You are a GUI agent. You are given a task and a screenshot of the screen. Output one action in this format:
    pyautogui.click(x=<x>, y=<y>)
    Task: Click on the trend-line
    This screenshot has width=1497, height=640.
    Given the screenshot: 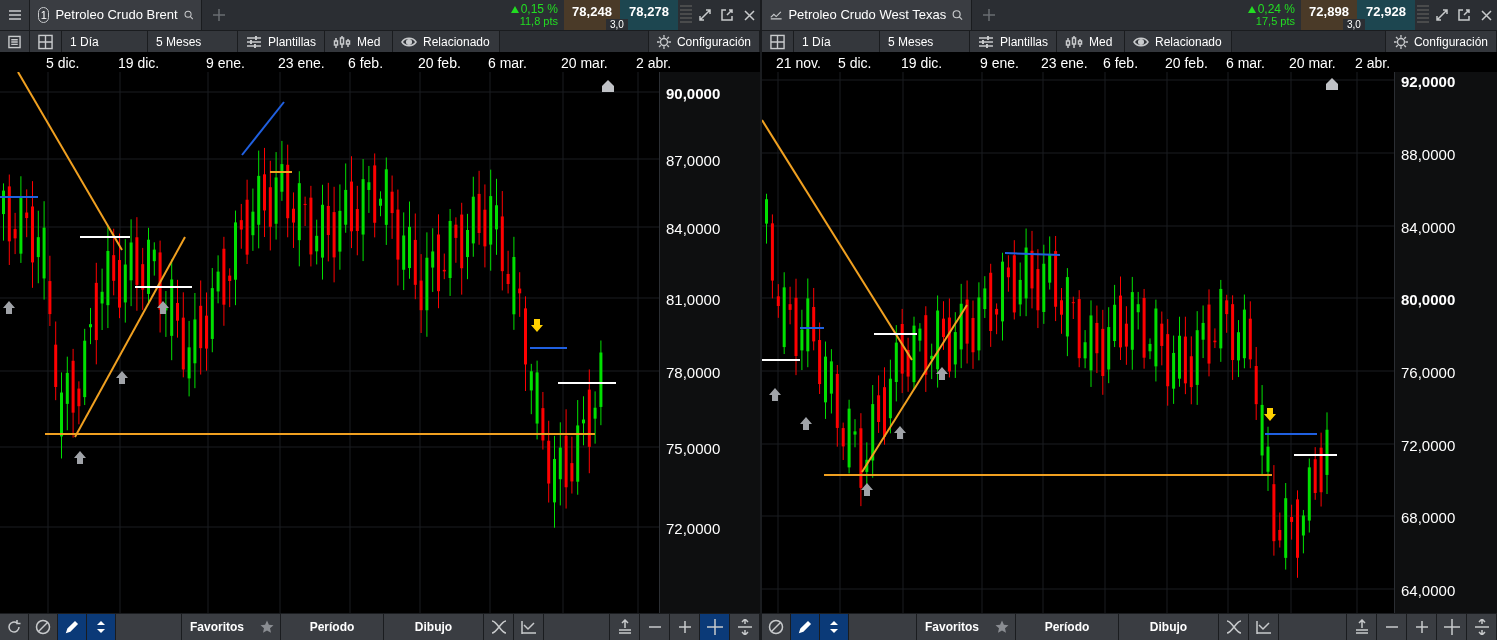 What is the action you would take?
    pyautogui.click(x=263, y=128)
    